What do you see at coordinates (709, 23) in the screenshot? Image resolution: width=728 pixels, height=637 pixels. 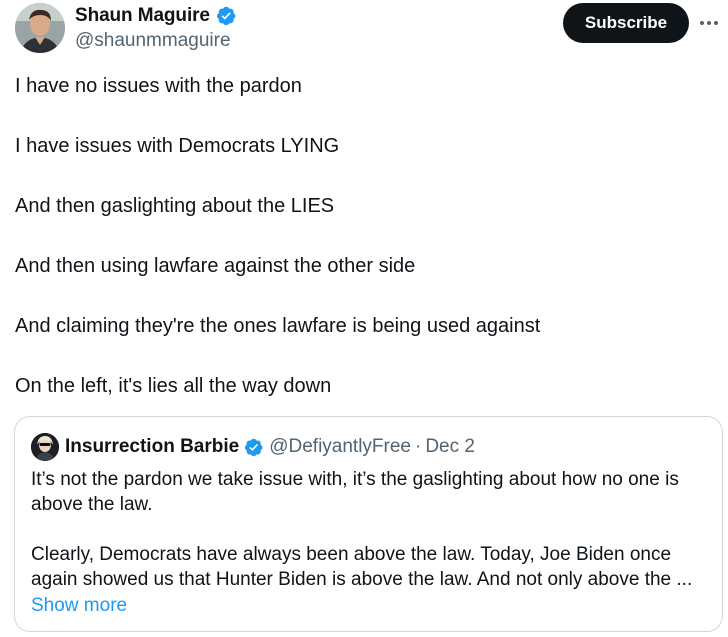 I see `more-horizontal-icon` at bounding box center [709, 23].